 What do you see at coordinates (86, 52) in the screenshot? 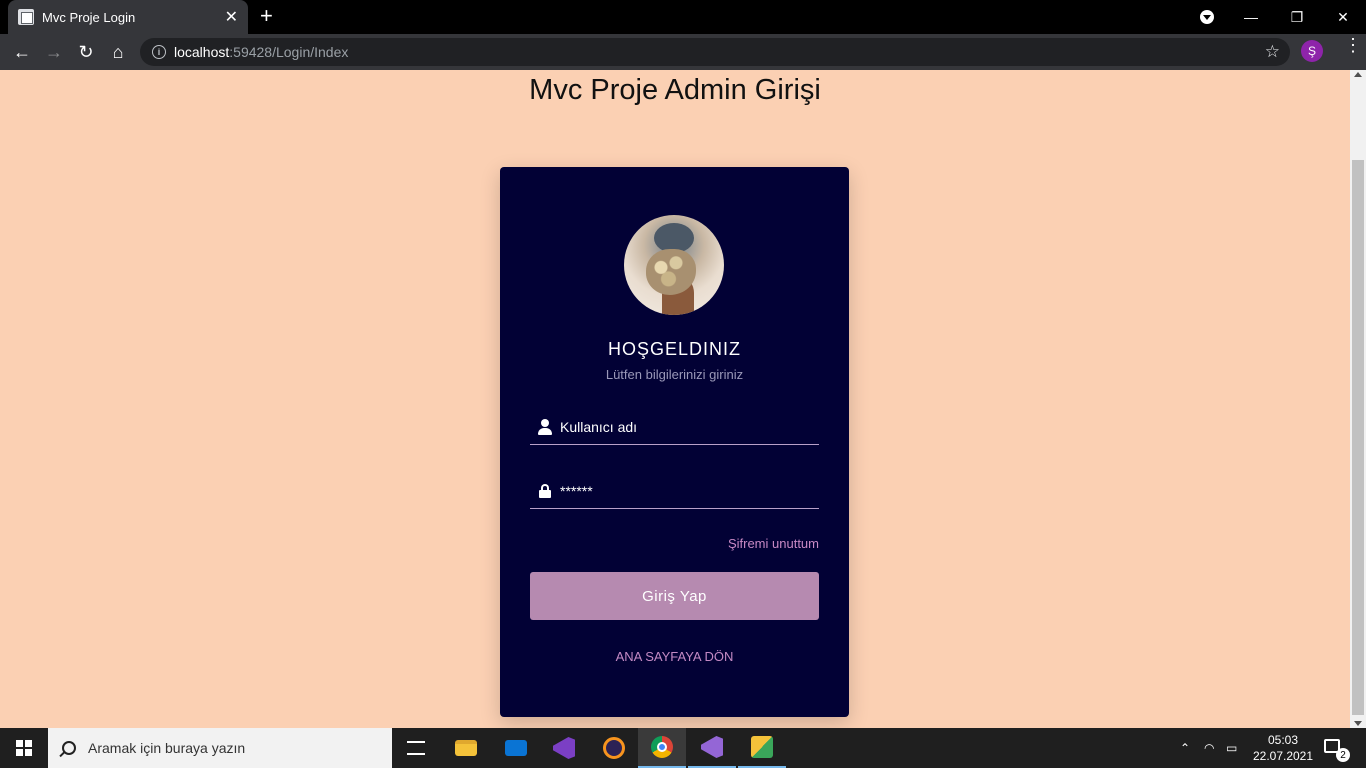
I see `reload-icon: ↻` at bounding box center [86, 52].